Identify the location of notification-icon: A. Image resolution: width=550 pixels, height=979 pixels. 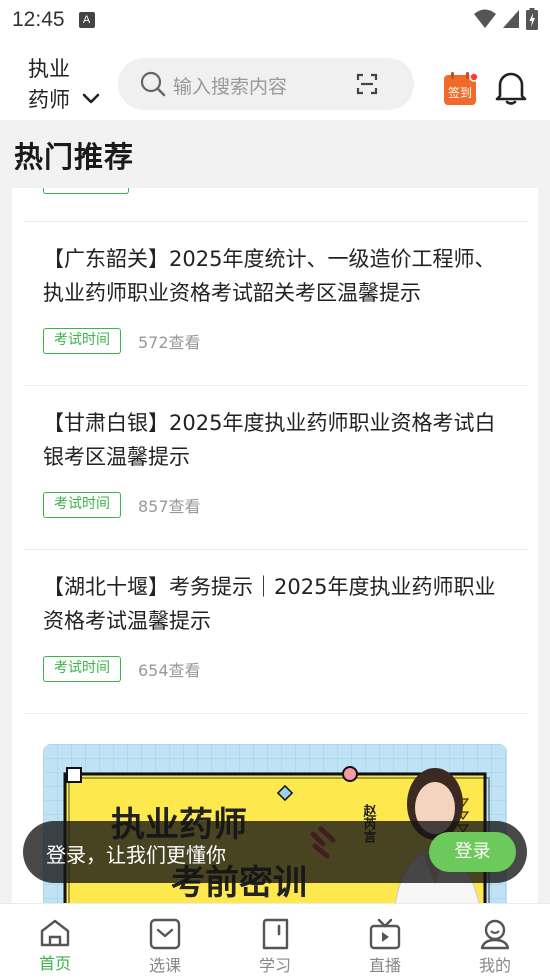
(86, 20).